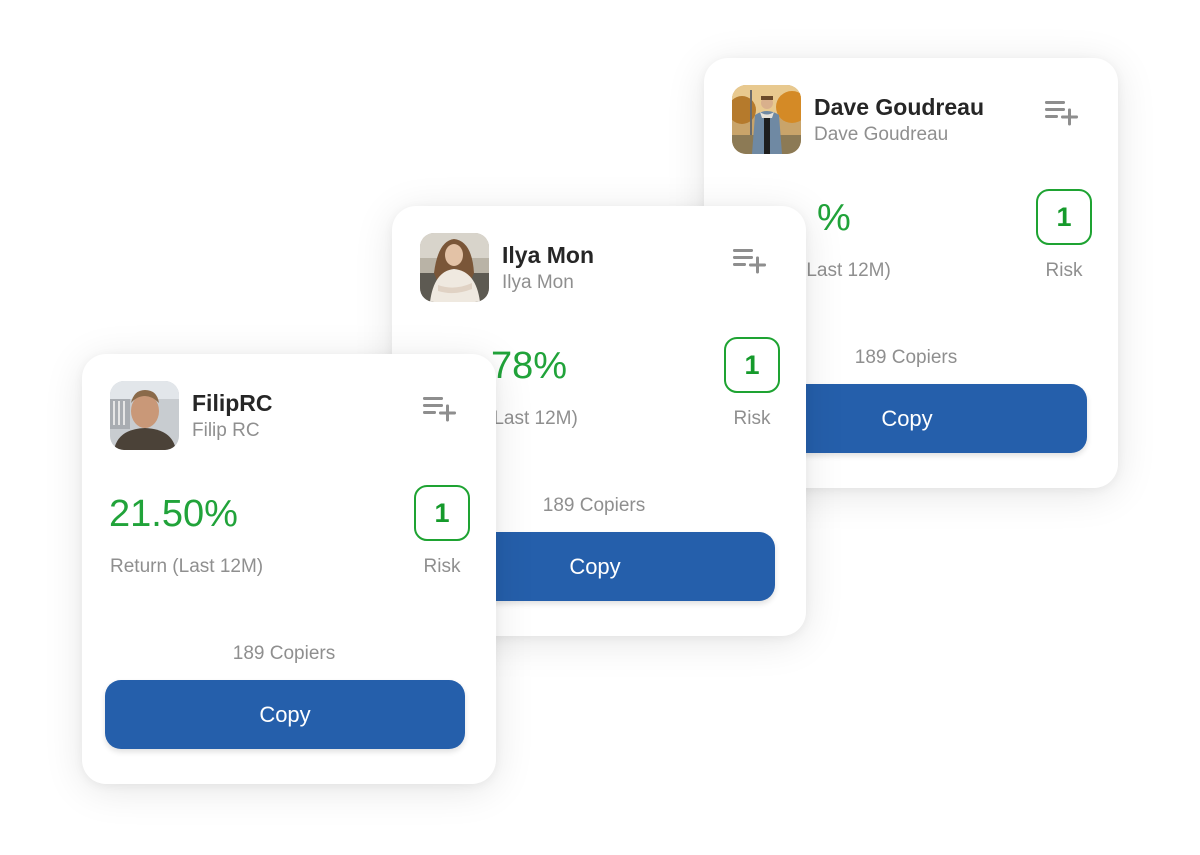  What do you see at coordinates (529, 366) in the screenshot?
I see `return-value: 78%` at bounding box center [529, 366].